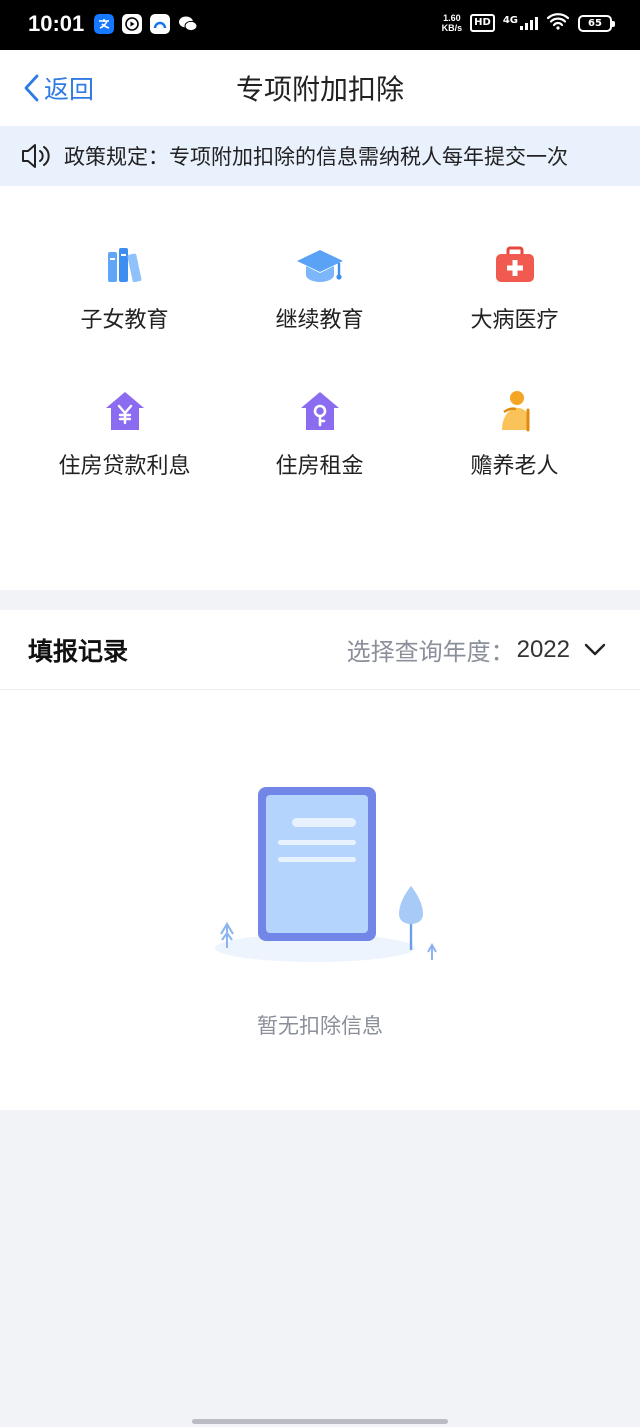 The height and width of the screenshot is (1427, 640). Describe the element at coordinates (320, 1026) in the screenshot. I see `empty-state-text: 暂无扣除信息` at that location.